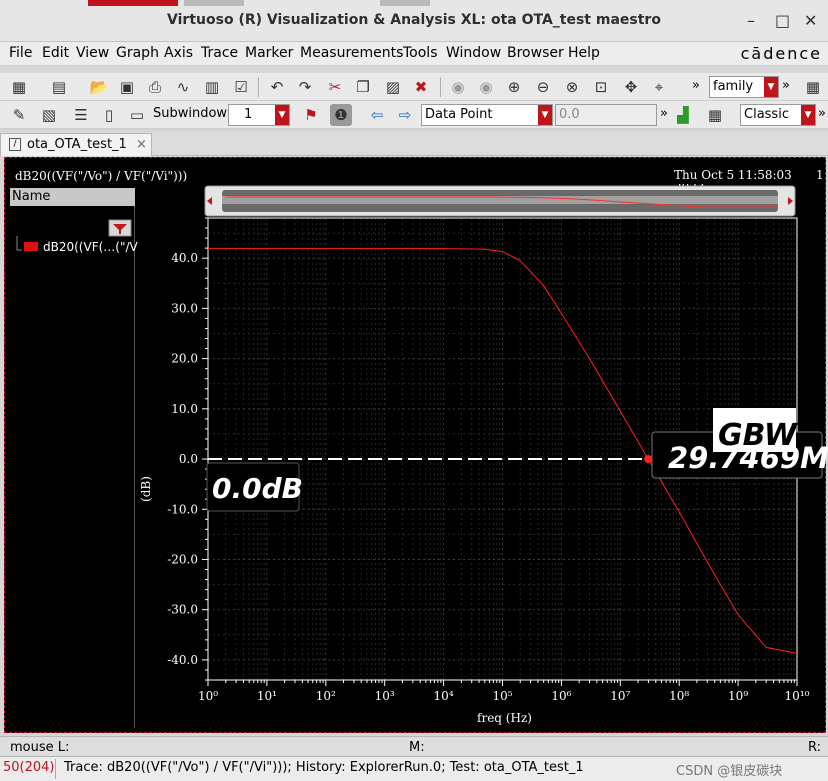 The height and width of the screenshot is (781, 828). What do you see at coordinates (797, 696) in the screenshot?
I see `x-tick-label: 10¹⁰` at bounding box center [797, 696].